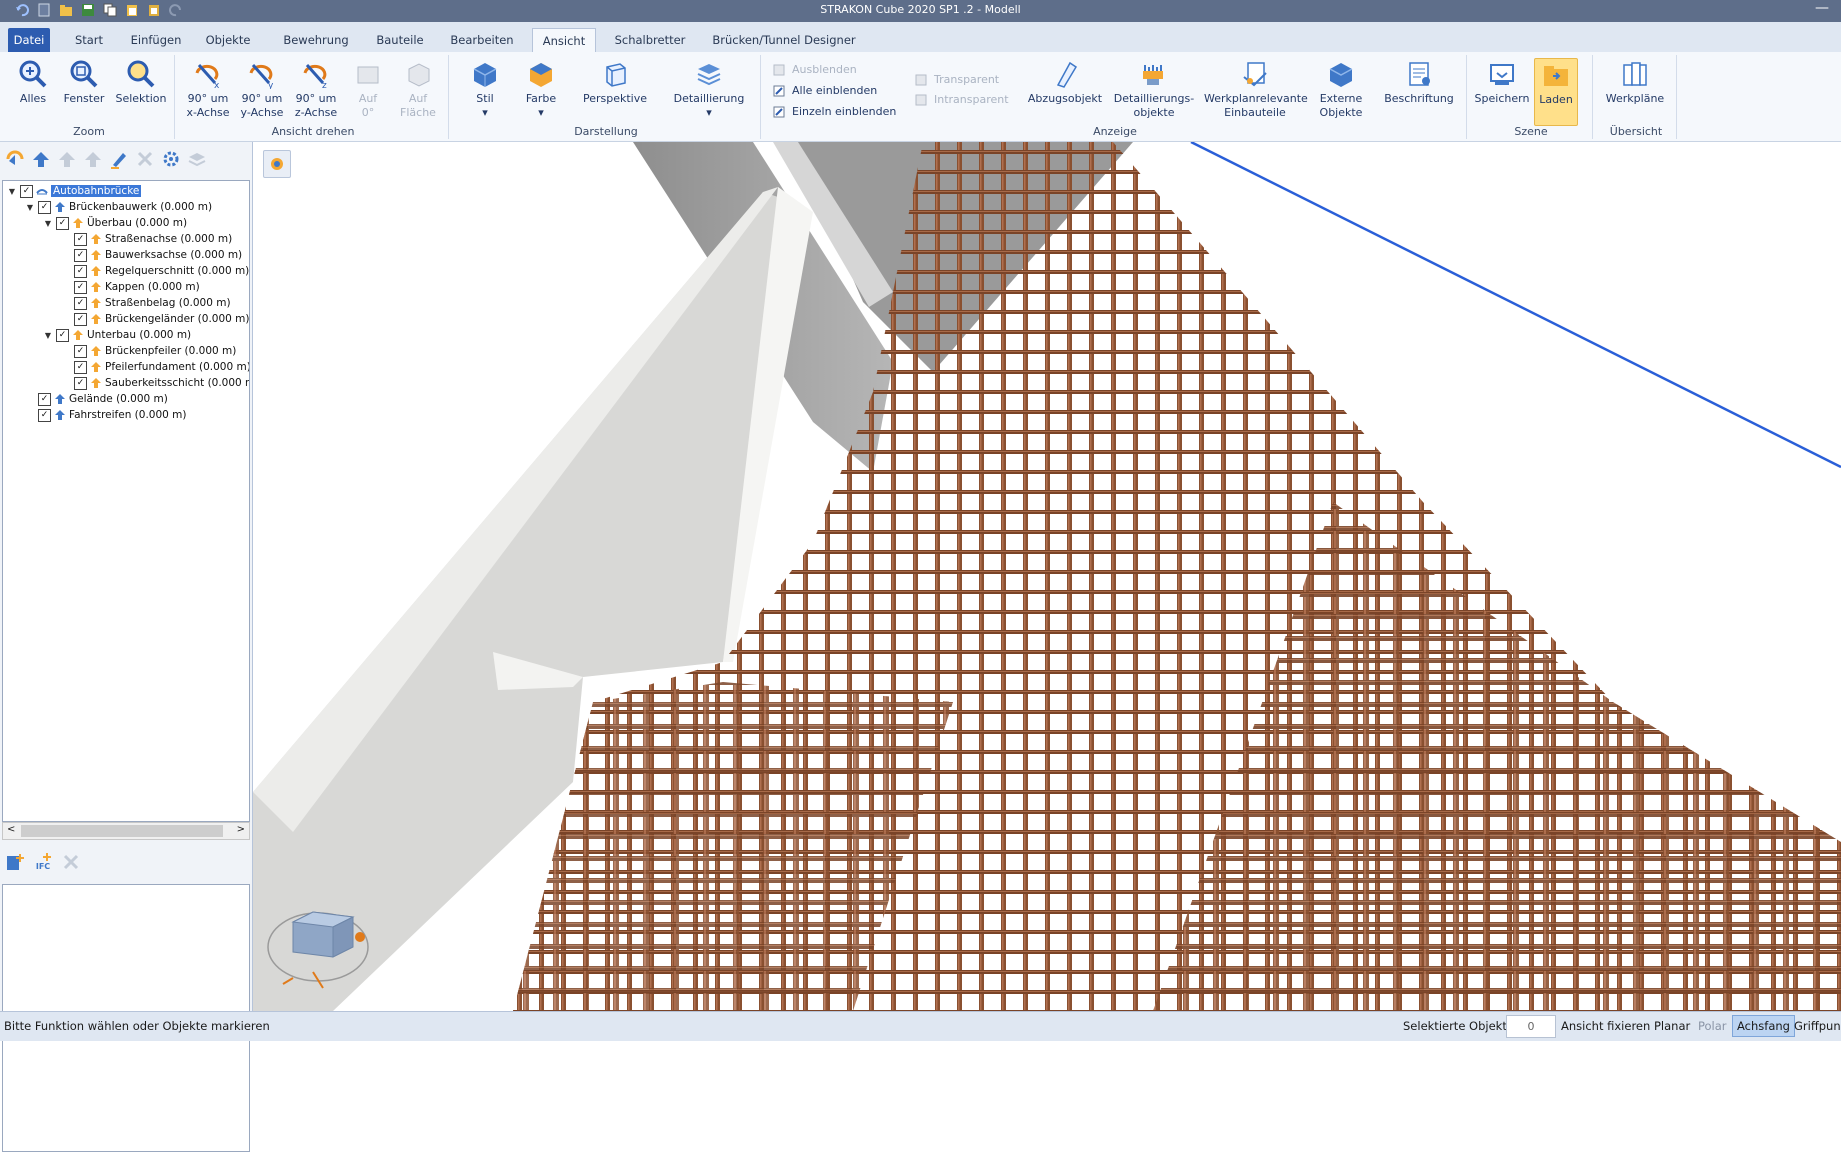 The width and height of the screenshot is (1841, 1152). Describe the element at coordinates (241, 829) in the screenshot. I see `scroll-right-icon: >` at that location.